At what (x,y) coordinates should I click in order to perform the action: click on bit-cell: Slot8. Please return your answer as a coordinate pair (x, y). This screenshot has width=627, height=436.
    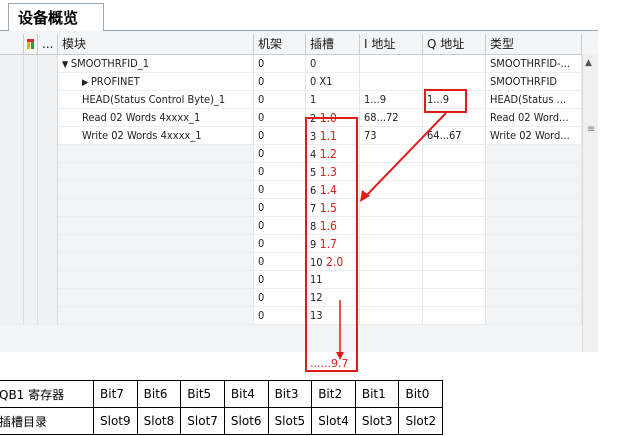
    Looking at the image, I should click on (159, 421).